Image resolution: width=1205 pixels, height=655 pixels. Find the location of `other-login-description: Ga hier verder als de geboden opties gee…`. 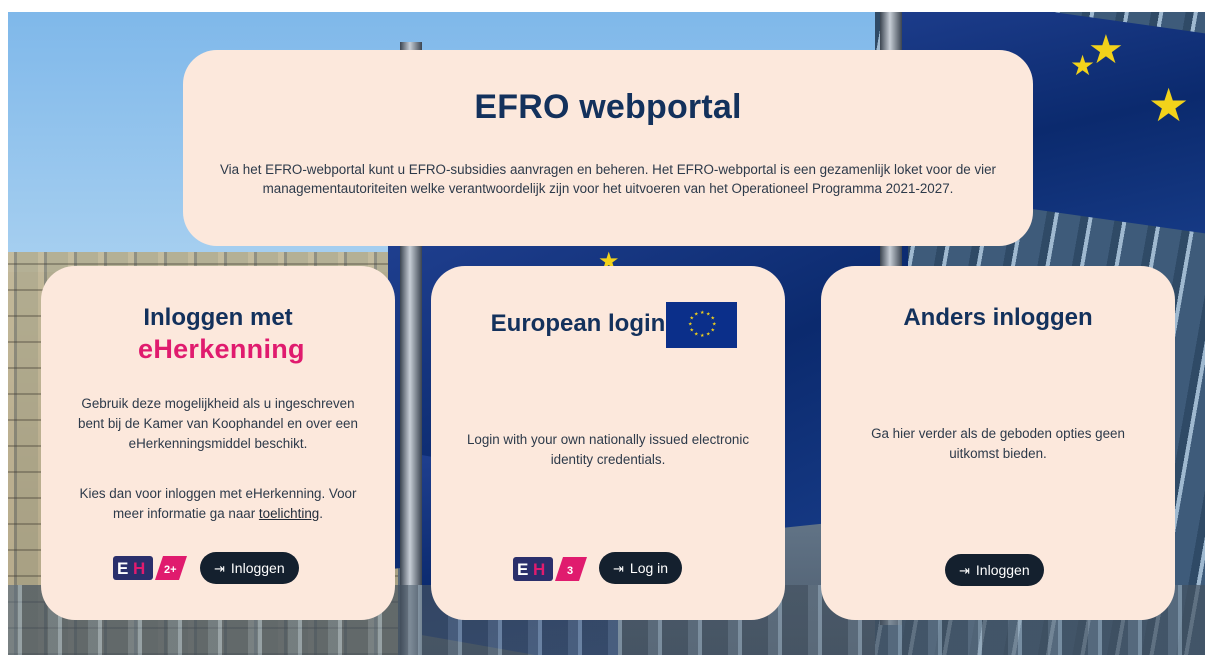

other-login-description: Ga hier verder als de geboden opties gee… is located at coordinates (998, 443).